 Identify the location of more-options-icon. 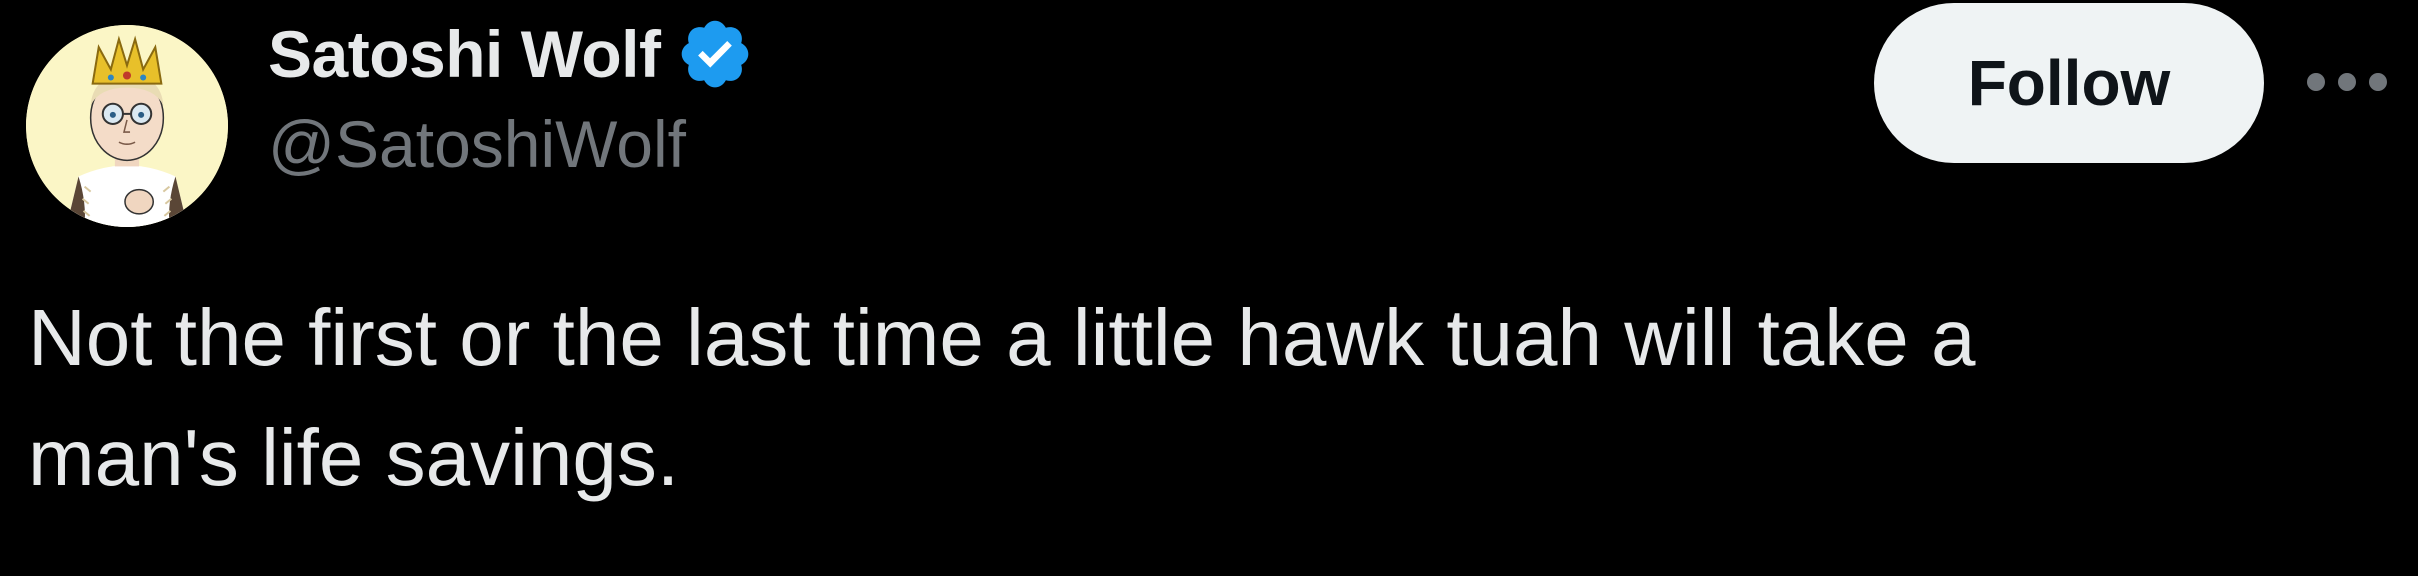
(2347, 82).